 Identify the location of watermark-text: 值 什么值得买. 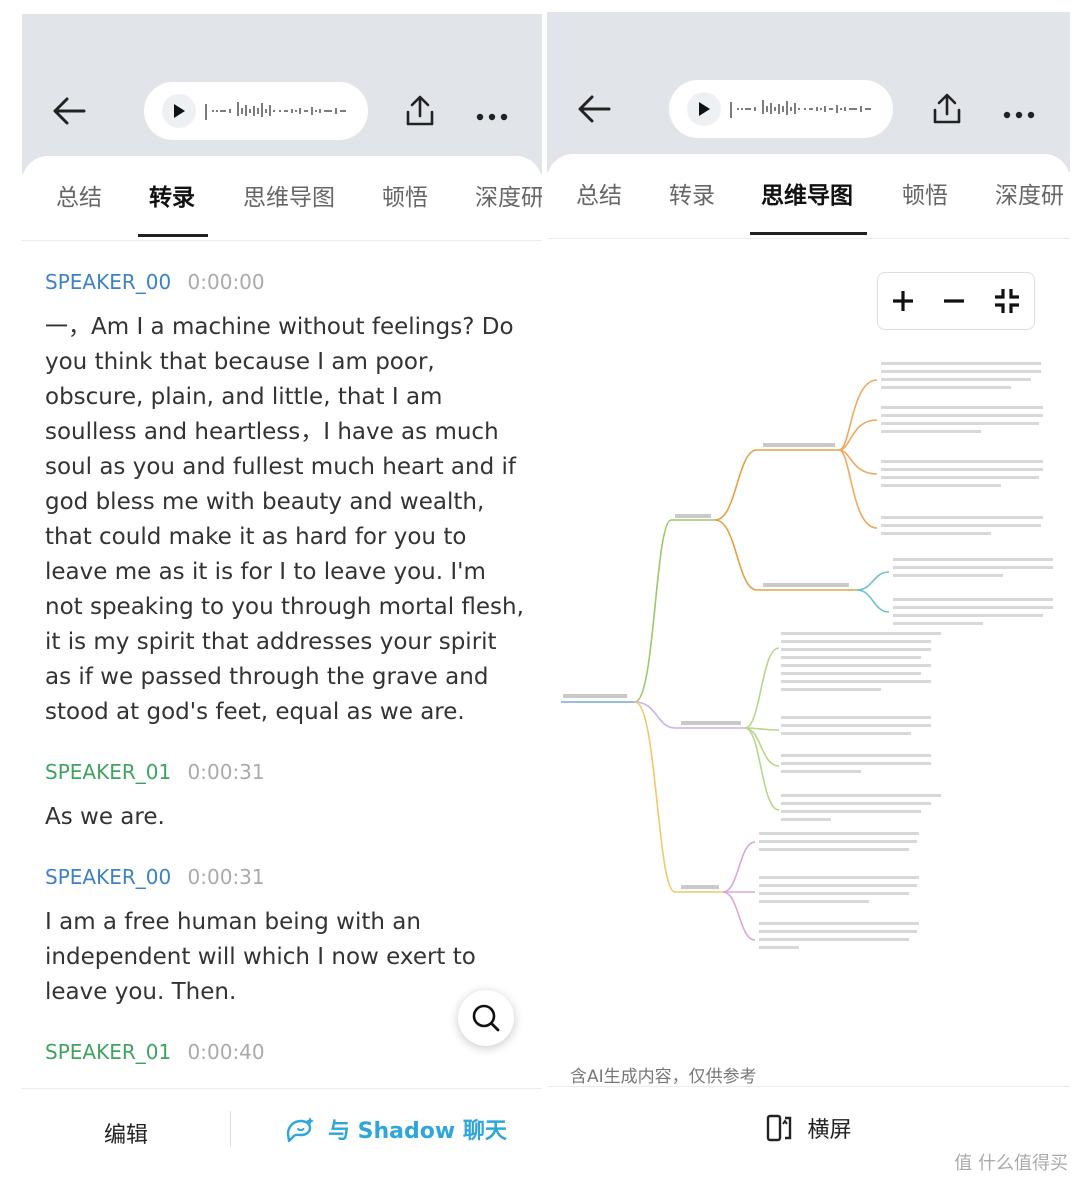
(1011, 1163).